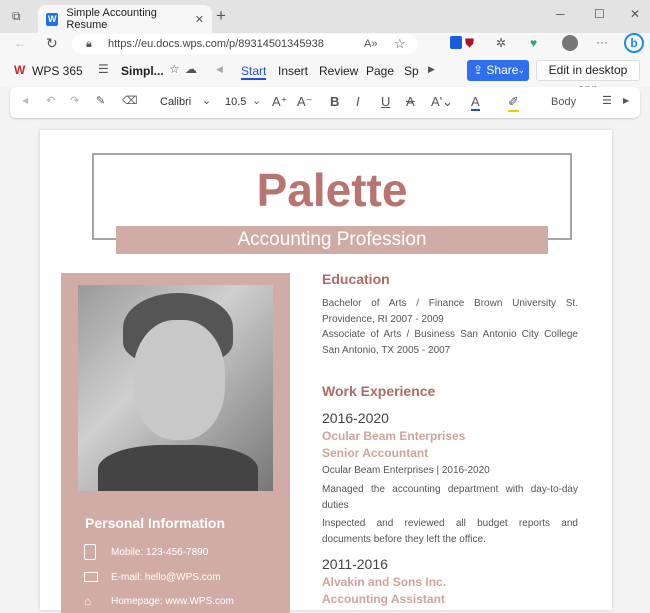 The width and height of the screenshot is (650, 613). What do you see at coordinates (221, 16) in the screenshot?
I see `new-tab-button: +` at bounding box center [221, 16].